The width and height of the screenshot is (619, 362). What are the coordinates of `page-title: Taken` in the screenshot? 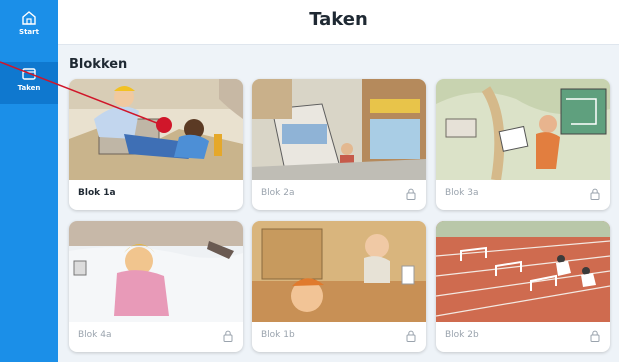 It's located at (338, 19).